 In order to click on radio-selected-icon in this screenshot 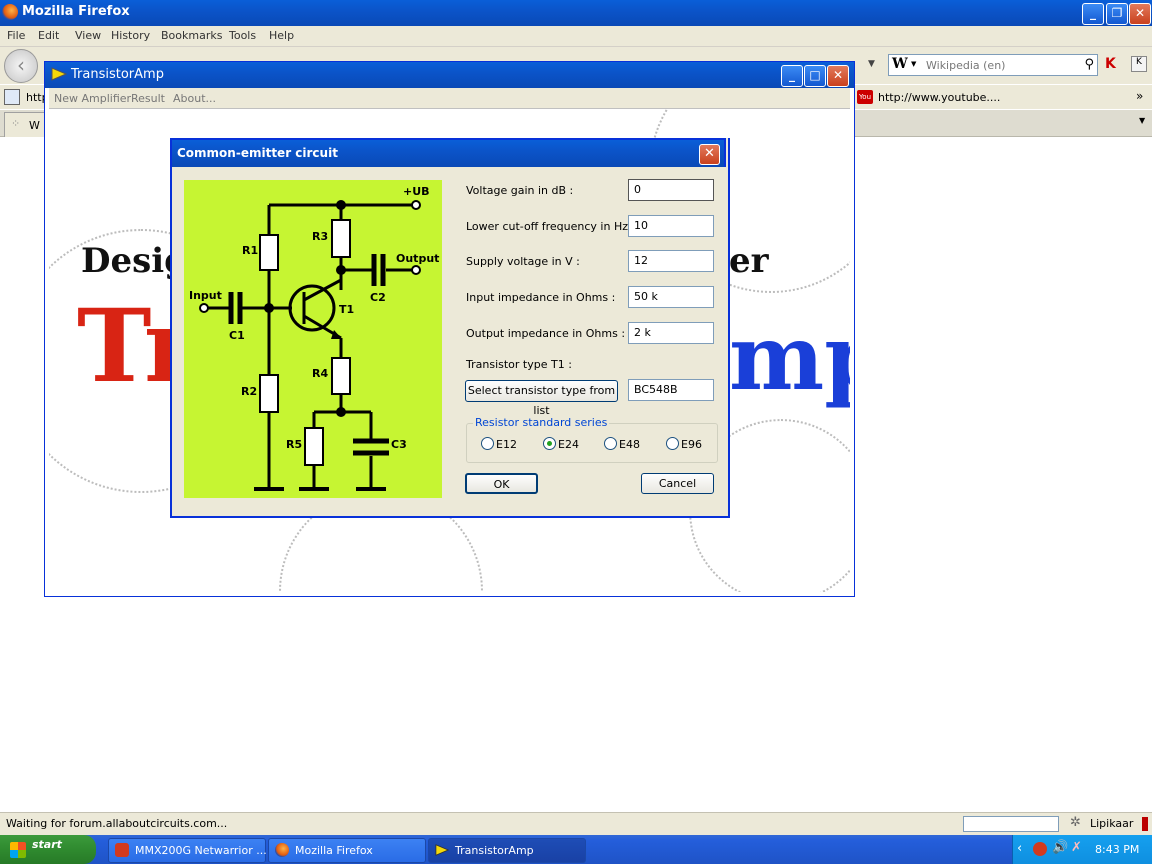, I will do `click(549, 443)`.